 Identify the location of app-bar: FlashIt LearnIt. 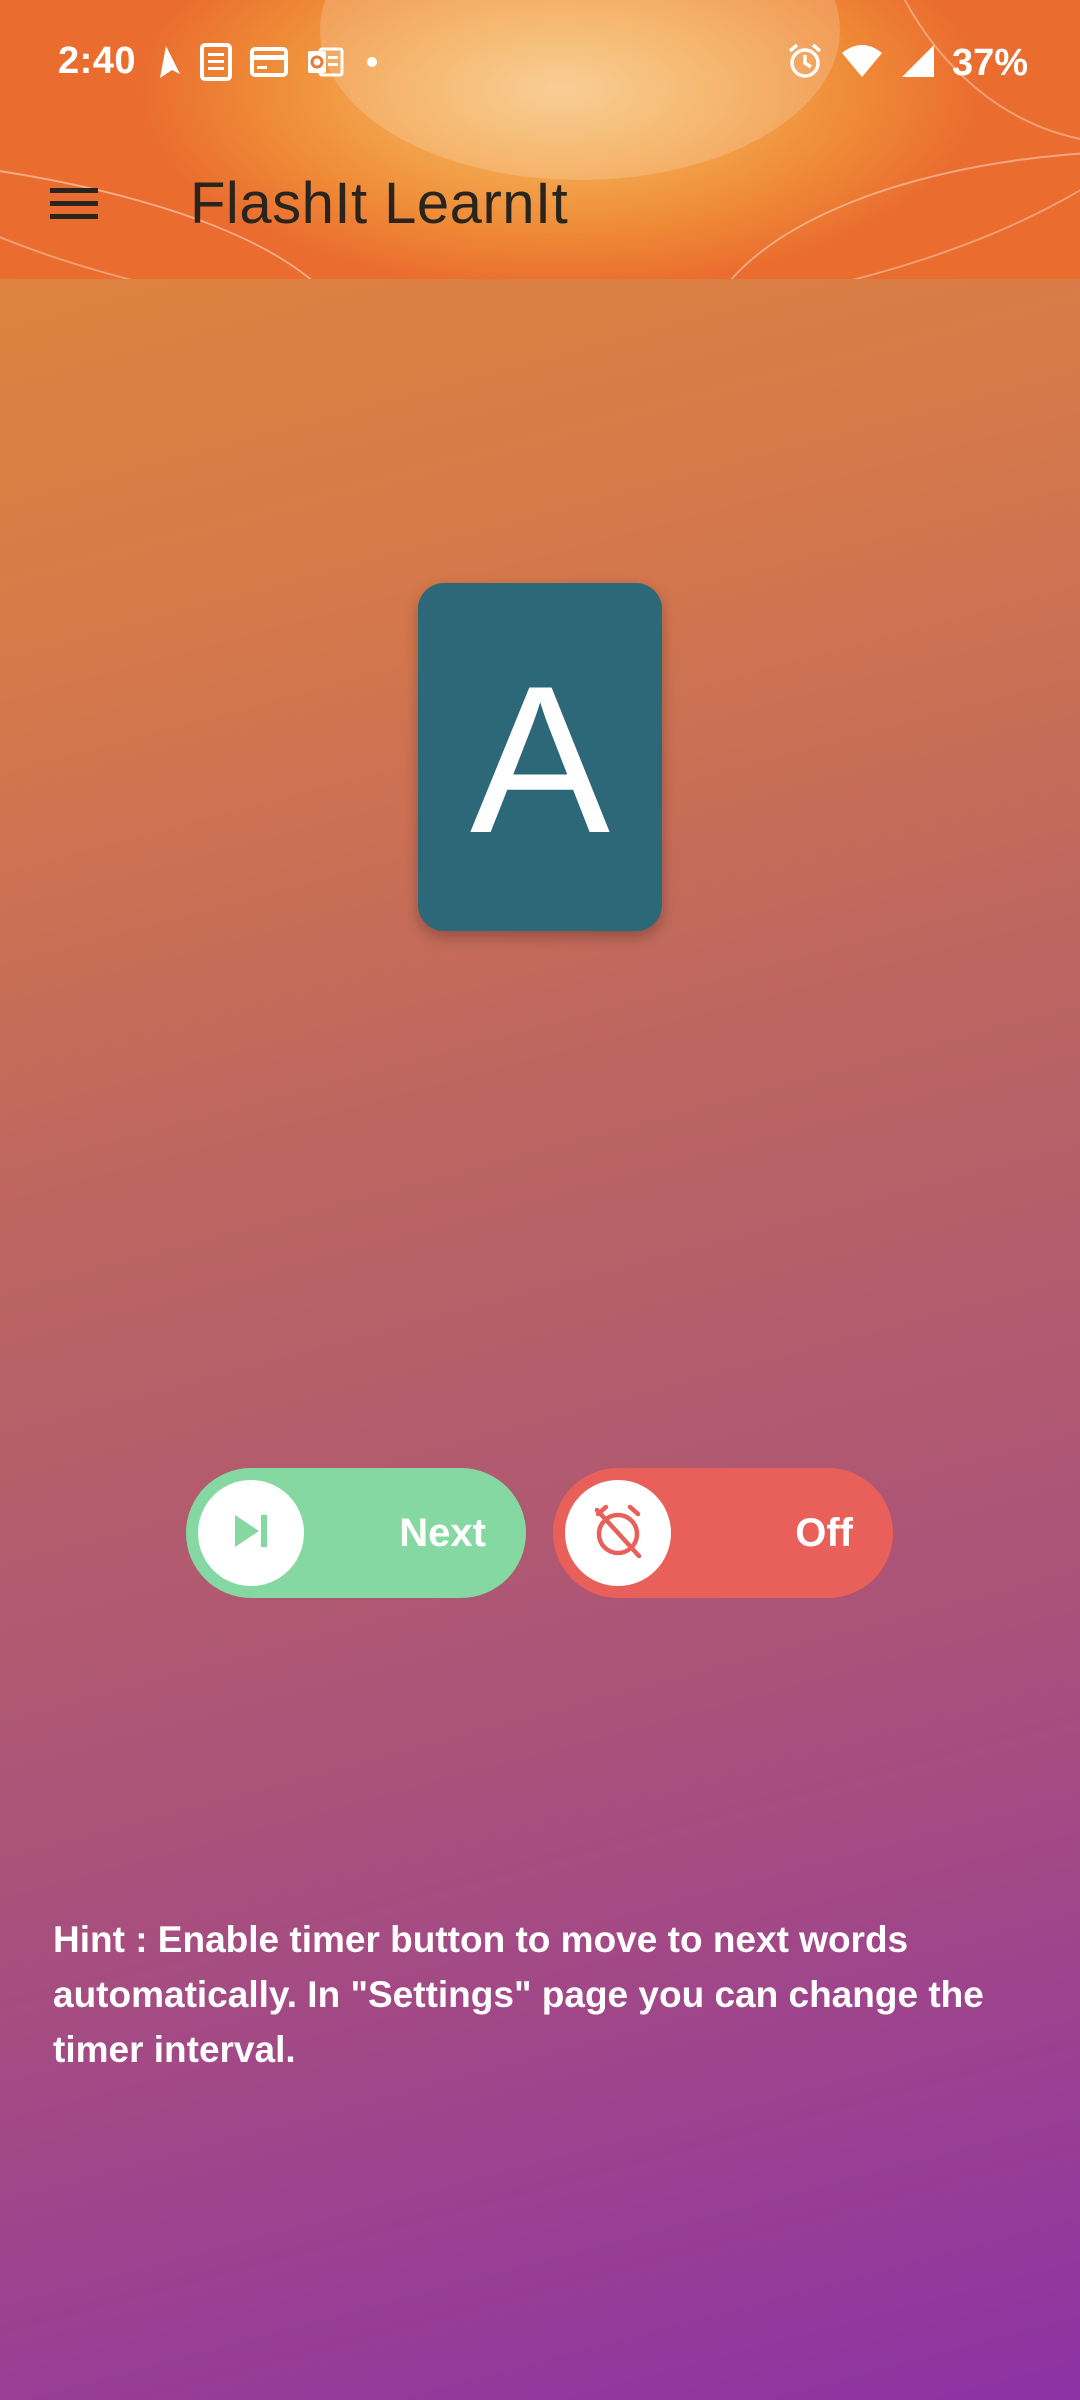
(540, 205).